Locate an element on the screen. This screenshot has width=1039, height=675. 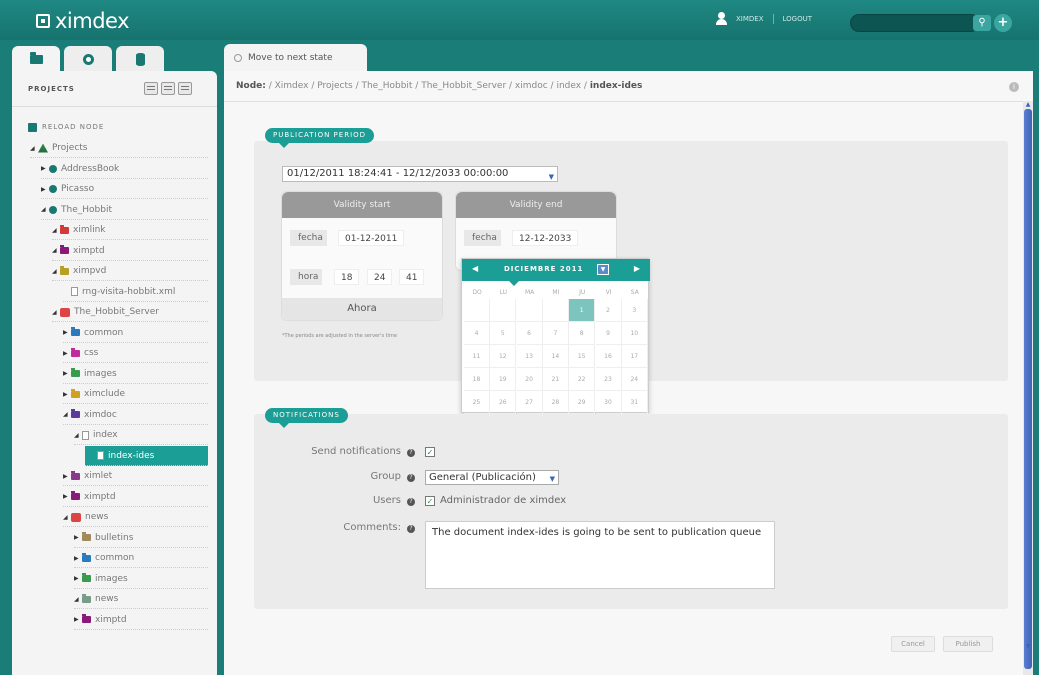
start-date-field: 01-12-2011 is located at coordinates (371, 238).